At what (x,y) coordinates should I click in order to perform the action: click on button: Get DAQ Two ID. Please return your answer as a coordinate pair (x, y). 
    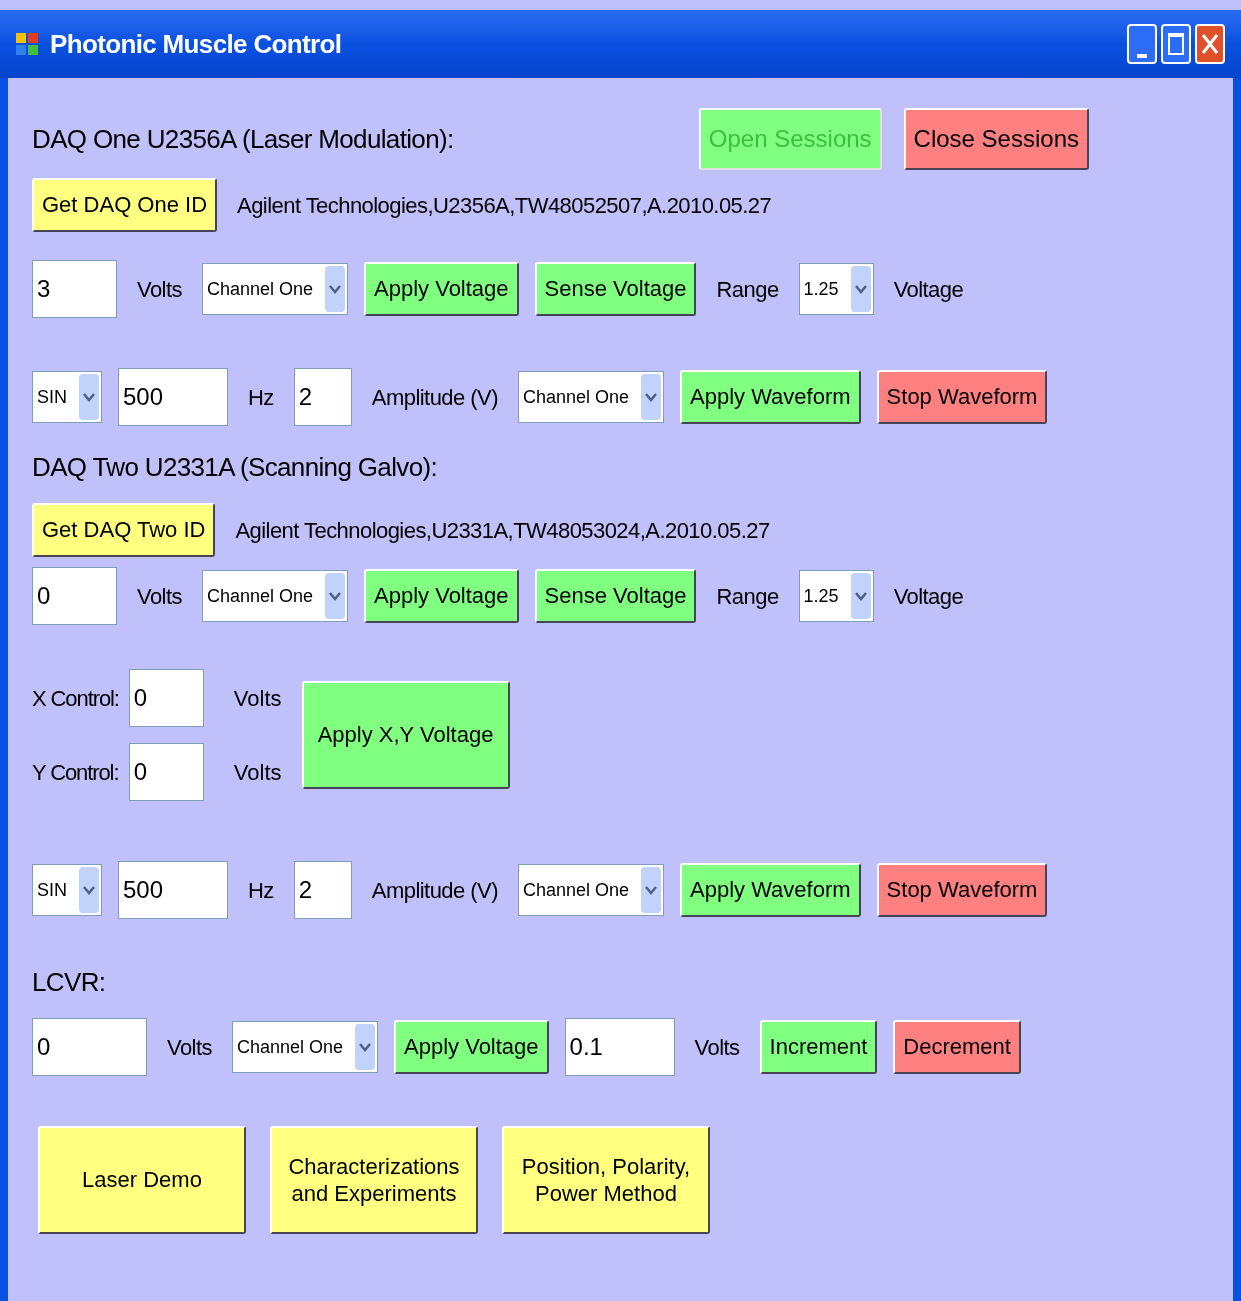
    Looking at the image, I should click on (124, 530).